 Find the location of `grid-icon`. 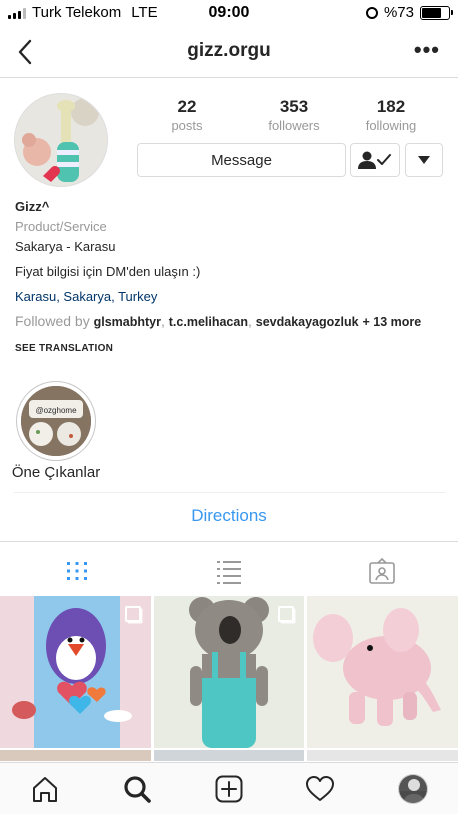

grid-icon is located at coordinates (77, 571).